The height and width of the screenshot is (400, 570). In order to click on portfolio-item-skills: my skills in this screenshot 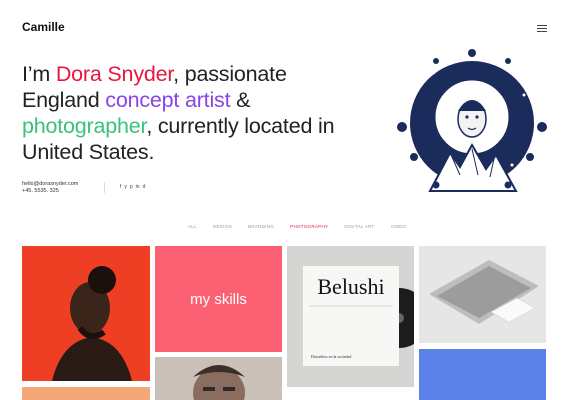, I will do `click(218, 299)`.